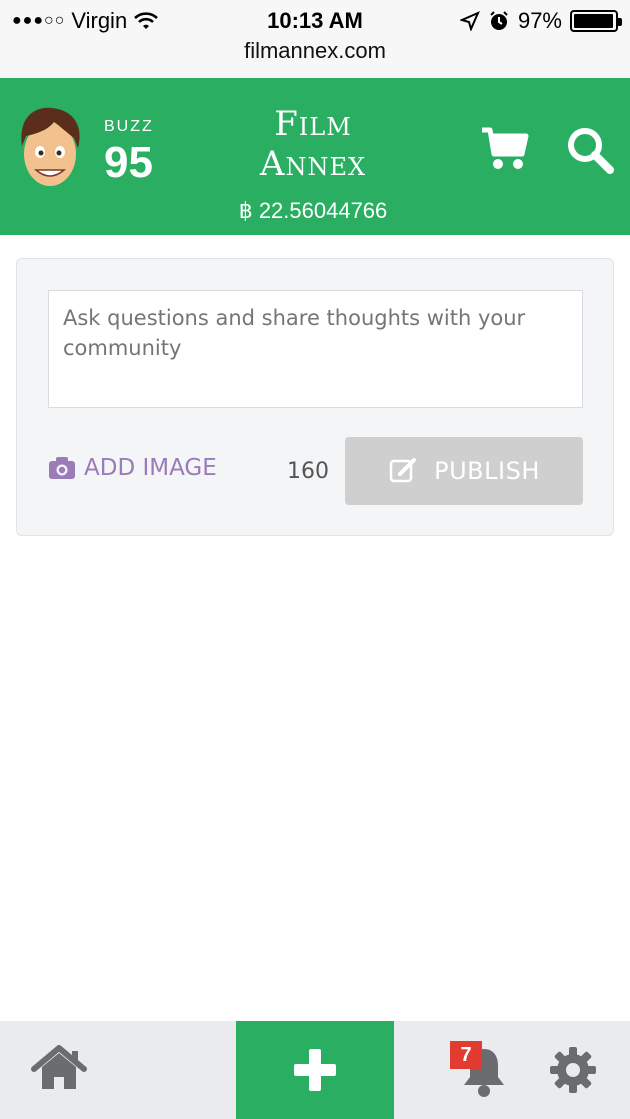  Describe the element at coordinates (505, 148) in the screenshot. I see `cart-icon` at that location.